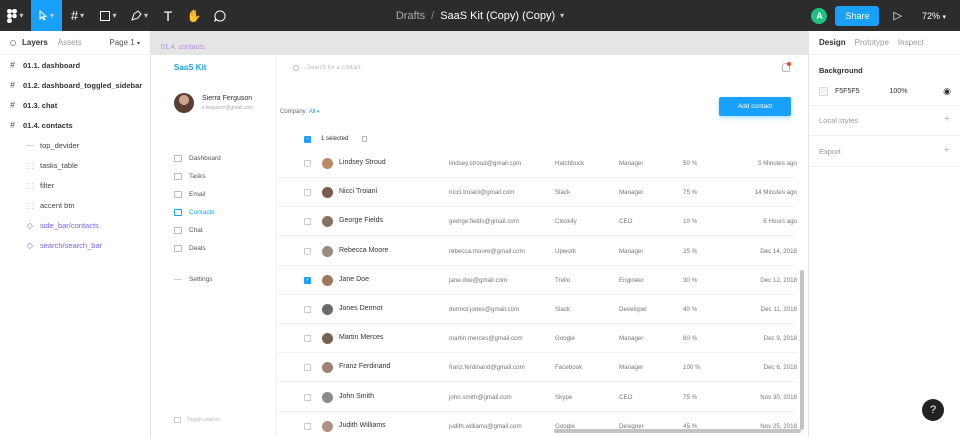 This screenshot has width=960, height=437. What do you see at coordinates (46, 15) in the screenshot?
I see `move-tool-button: ▾` at bounding box center [46, 15].